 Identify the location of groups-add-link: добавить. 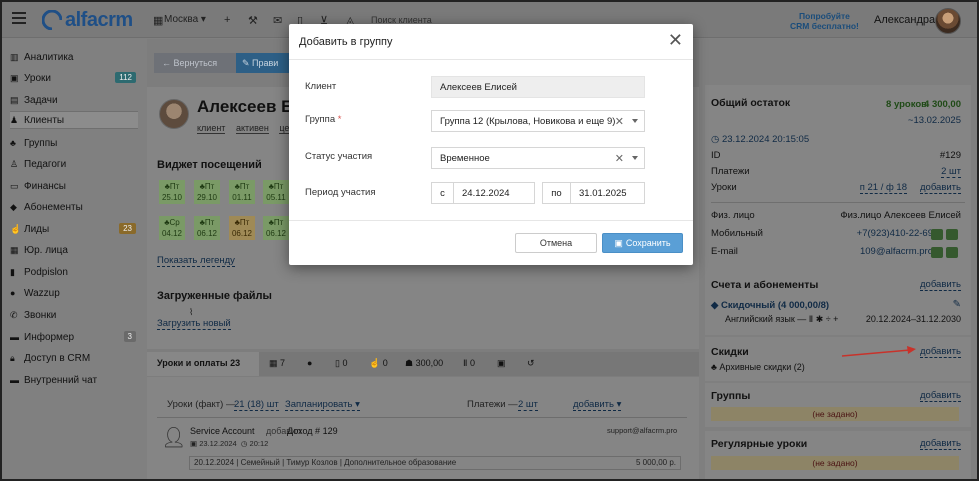
(940, 396).